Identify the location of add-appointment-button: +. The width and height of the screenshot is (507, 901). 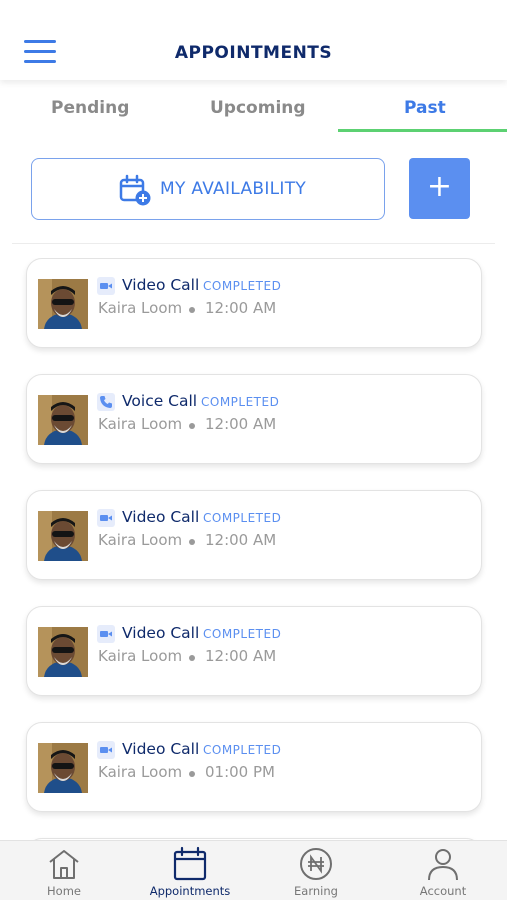
(439, 188).